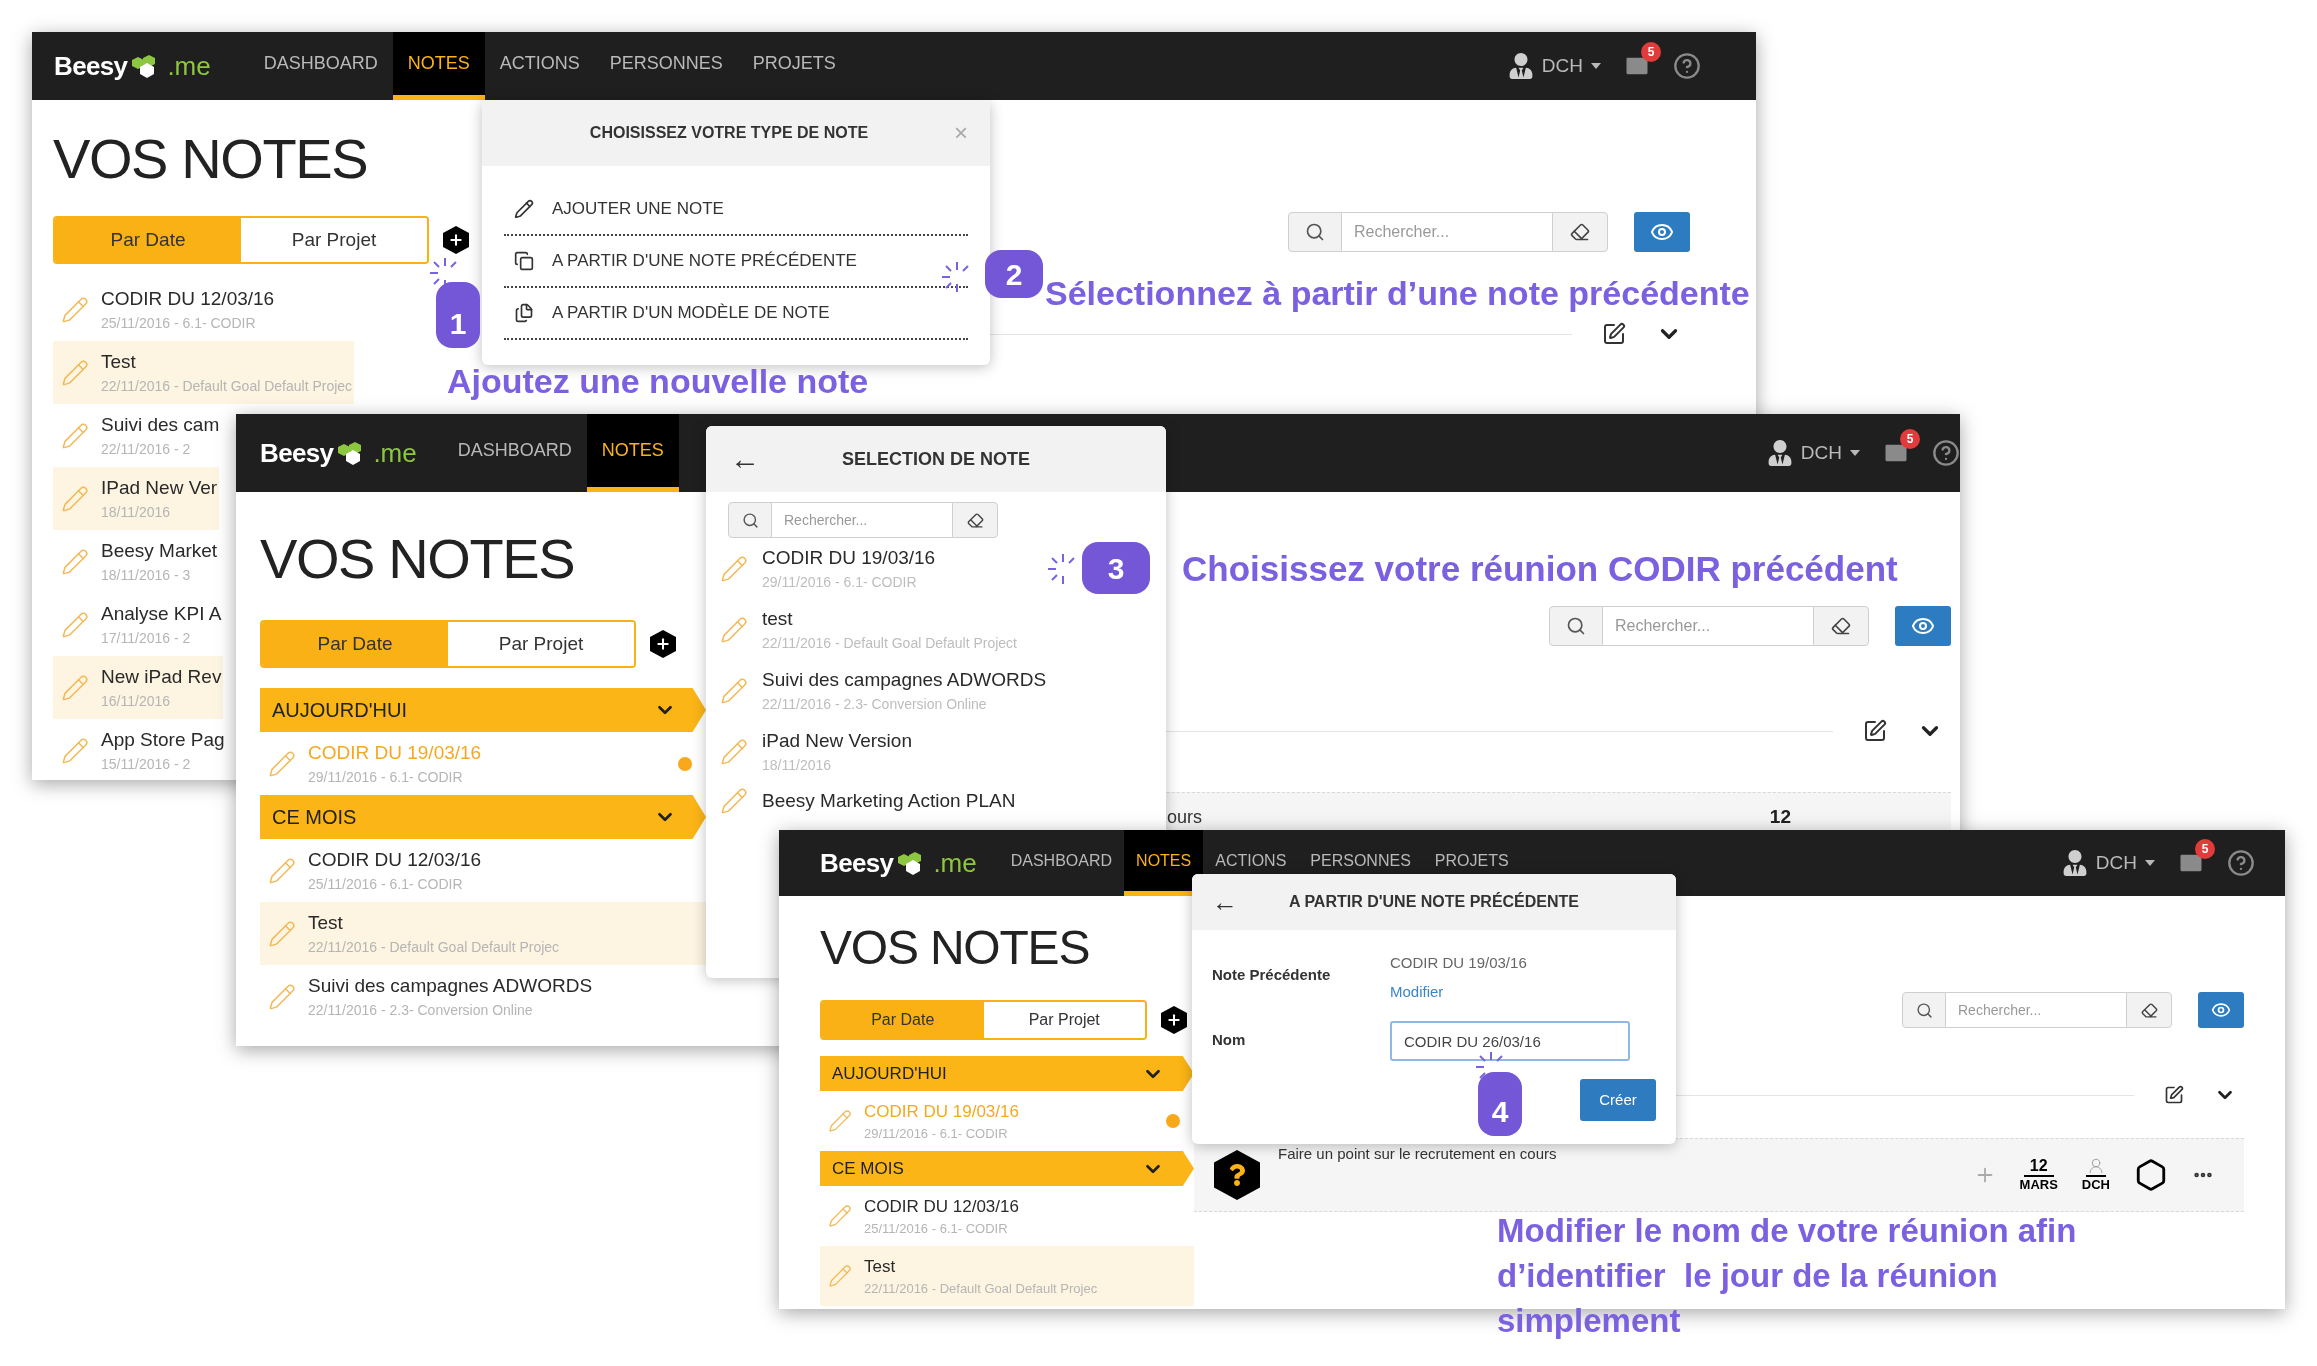 This screenshot has height=1366, width=2317. I want to click on note-meta: 22/11/2016 - Default Goal Default Project, so click(889, 644).